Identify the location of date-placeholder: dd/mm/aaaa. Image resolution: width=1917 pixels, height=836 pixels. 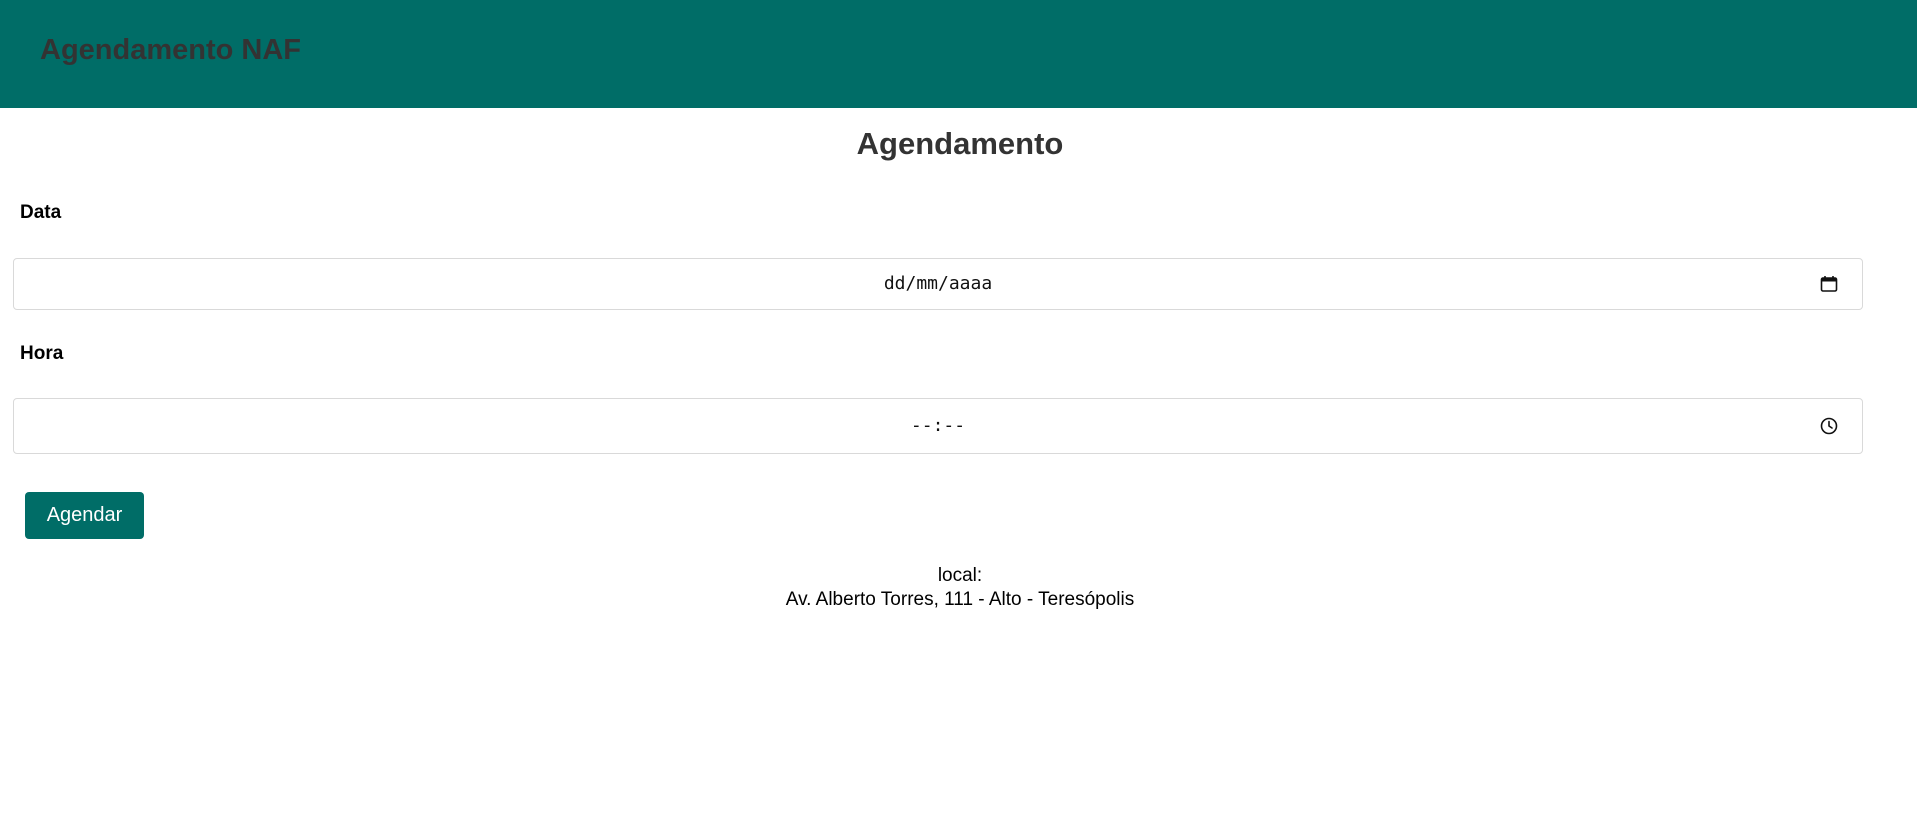
(938, 283).